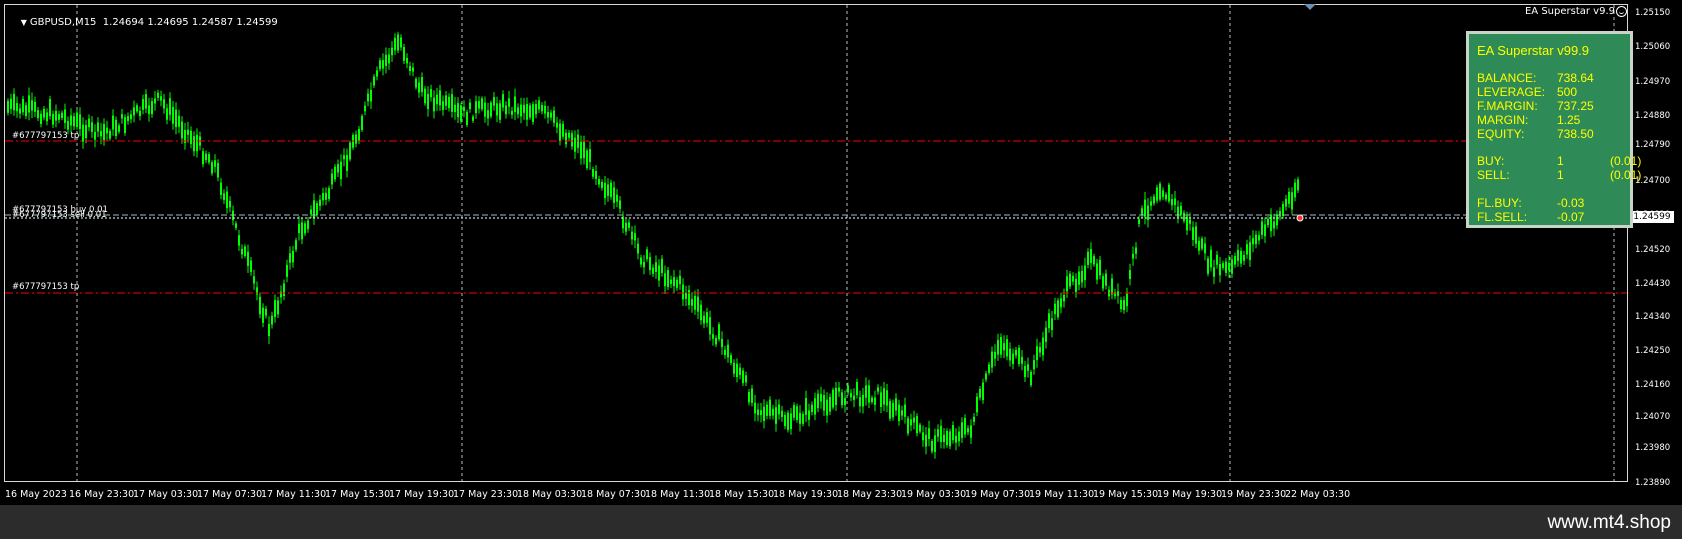 This screenshot has height=539, width=1682. Describe the element at coordinates (1501, 134) in the screenshot. I see `ea-panel-key: EQUITY:` at that location.